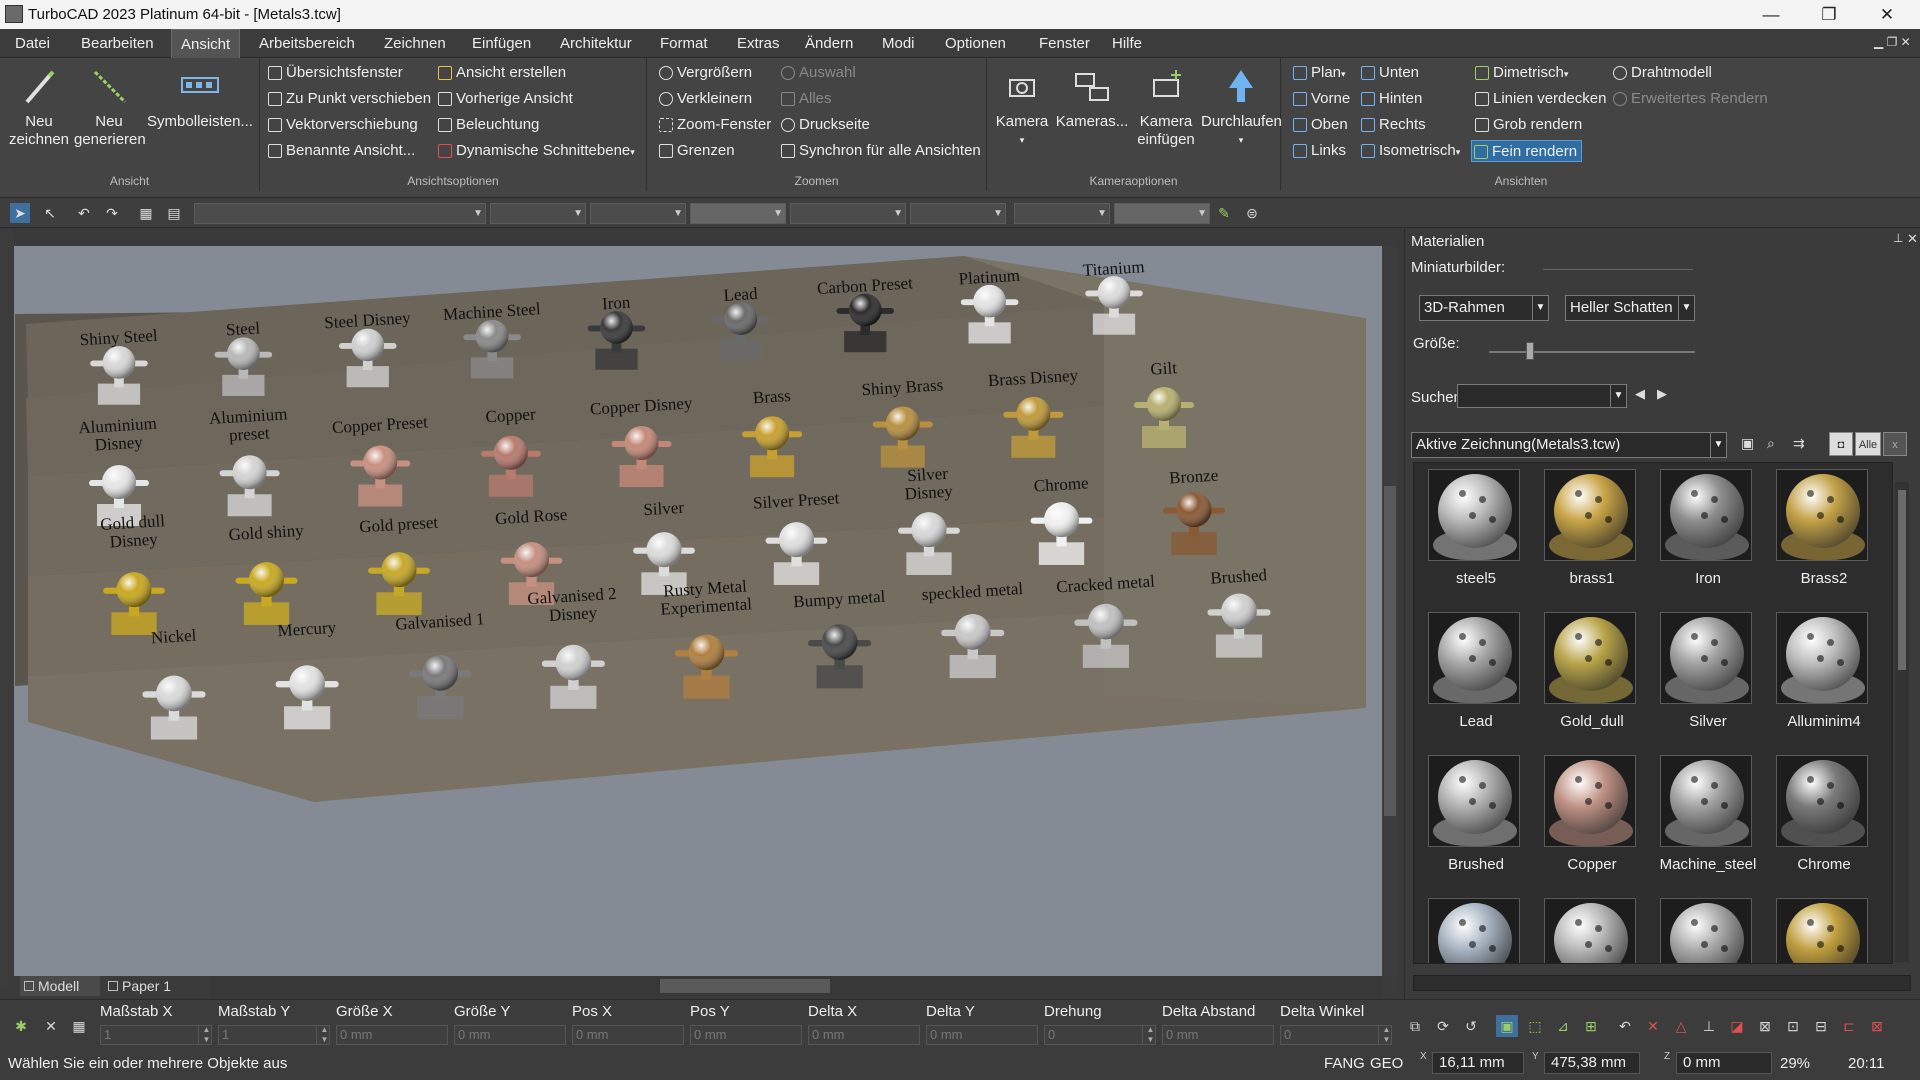  What do you see at coordinates (1777, 445) in the screenshot?
I see `find-icon: ⌕` at bounding box center [1777, 445].